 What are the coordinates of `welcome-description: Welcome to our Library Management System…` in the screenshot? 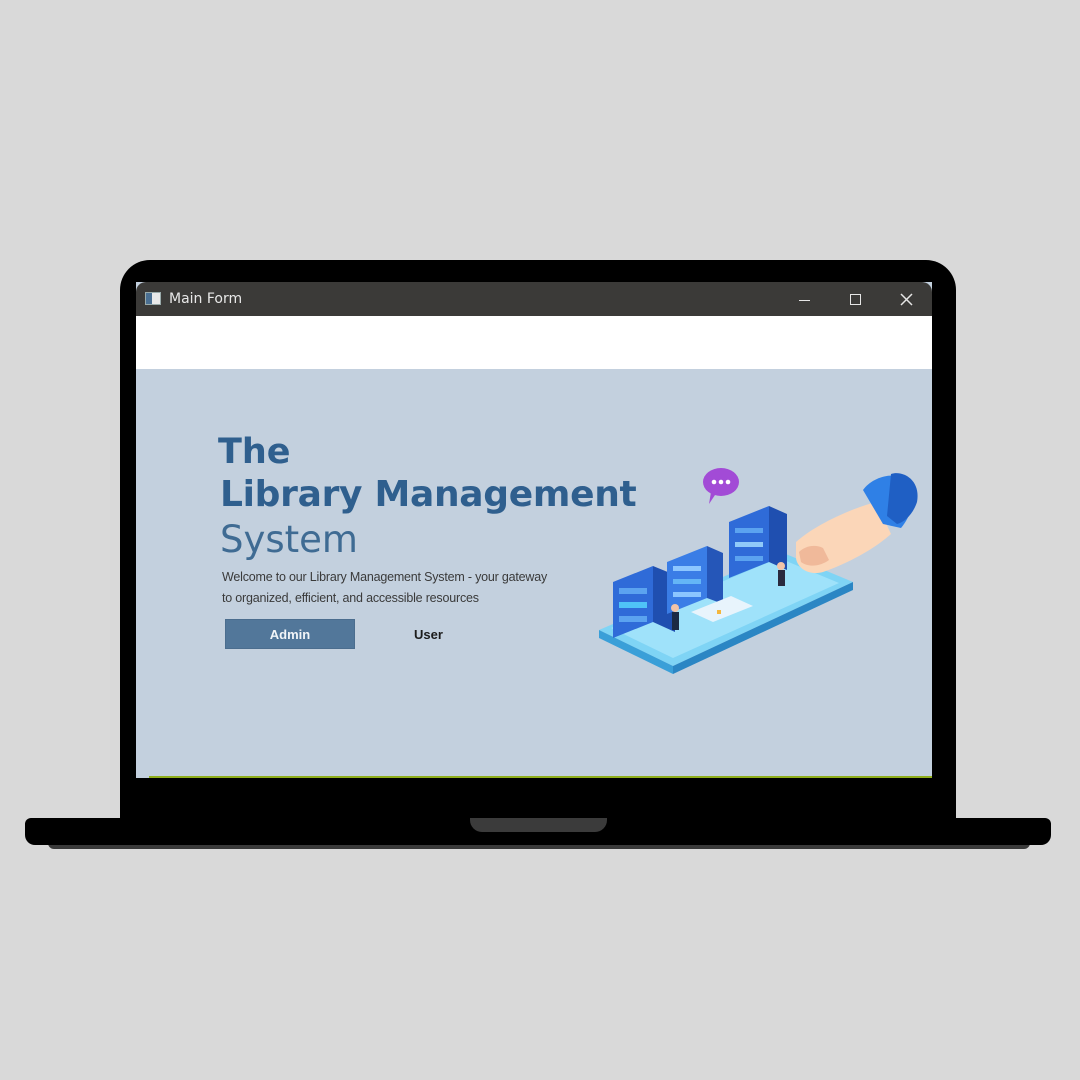 It's located at (412, 588).